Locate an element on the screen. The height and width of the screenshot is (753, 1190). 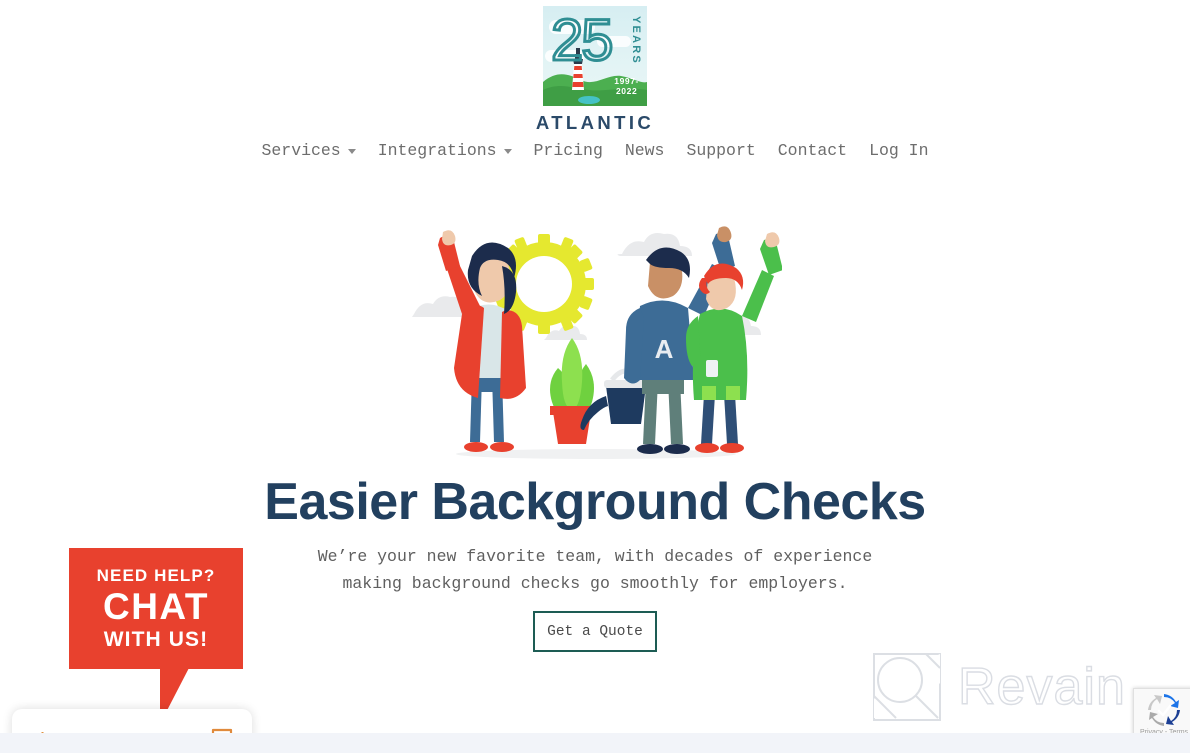
revain-logo-icon is located at coordinates (907, 687).